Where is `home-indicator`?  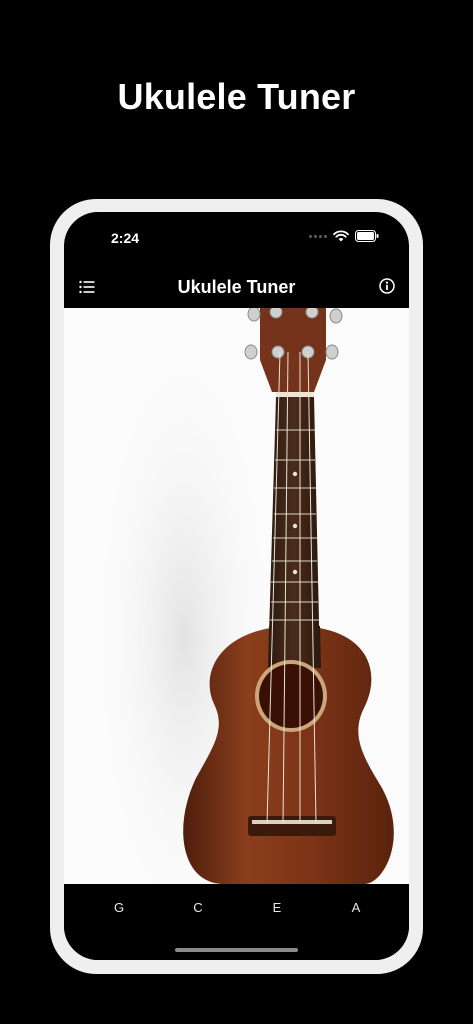
home-indicator is located at coordinates (236, 950).